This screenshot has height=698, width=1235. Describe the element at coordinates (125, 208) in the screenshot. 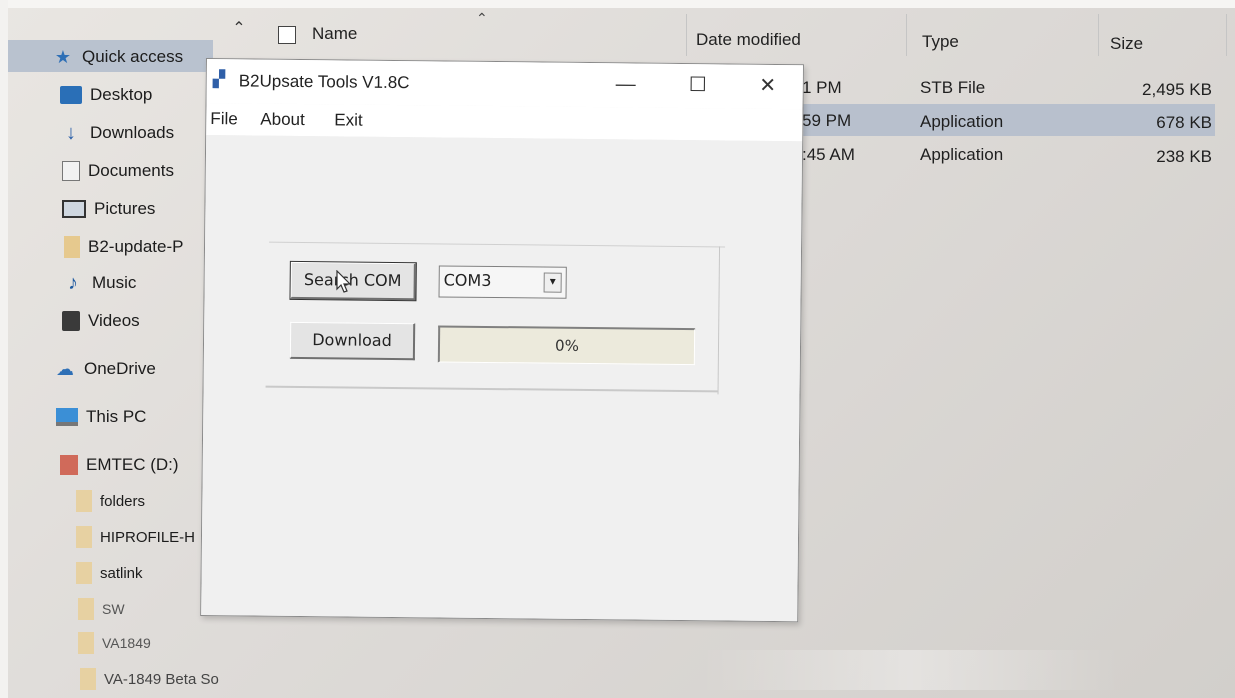

I see `sidebar-item-label: Pictures` at that location.